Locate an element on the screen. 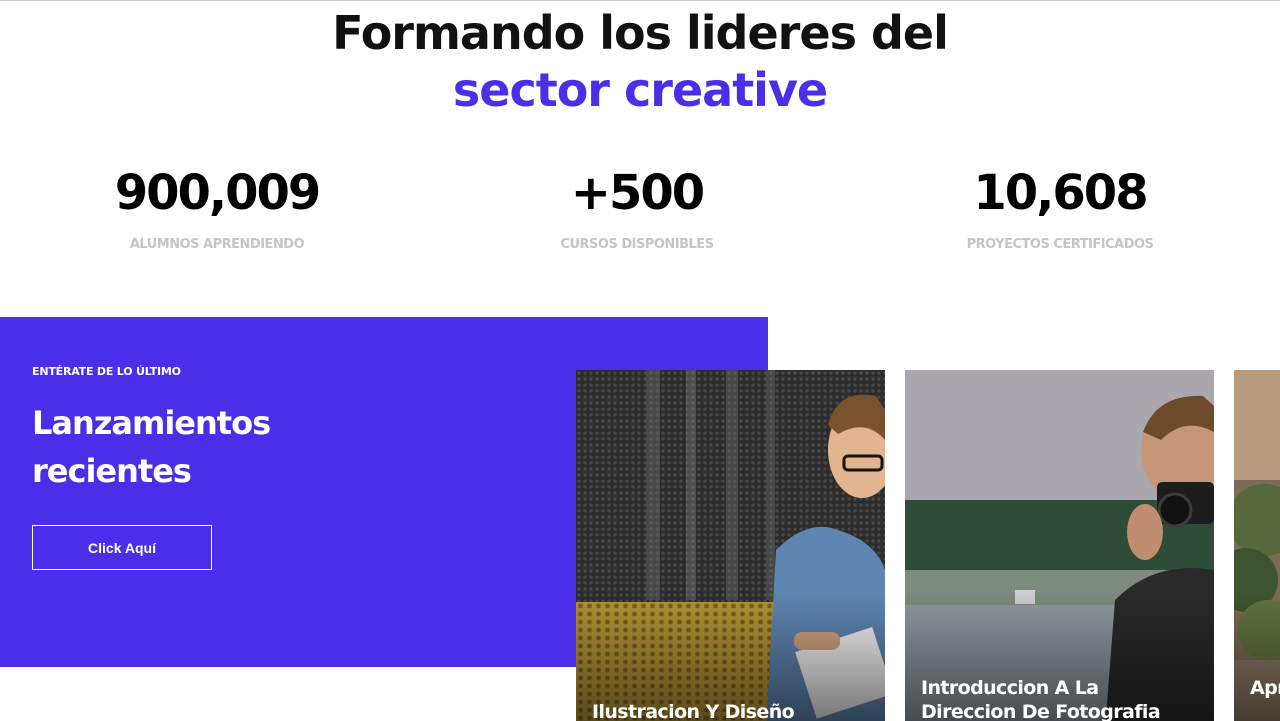  stat-label: PROYECTOS CERTIFICADOS is located at coordinates (1060, 244).